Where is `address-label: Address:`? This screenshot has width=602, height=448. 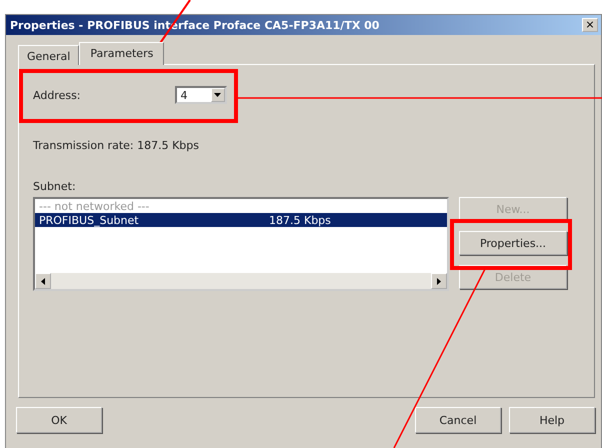 address-label: Address: is located at coordinates (57, 95).